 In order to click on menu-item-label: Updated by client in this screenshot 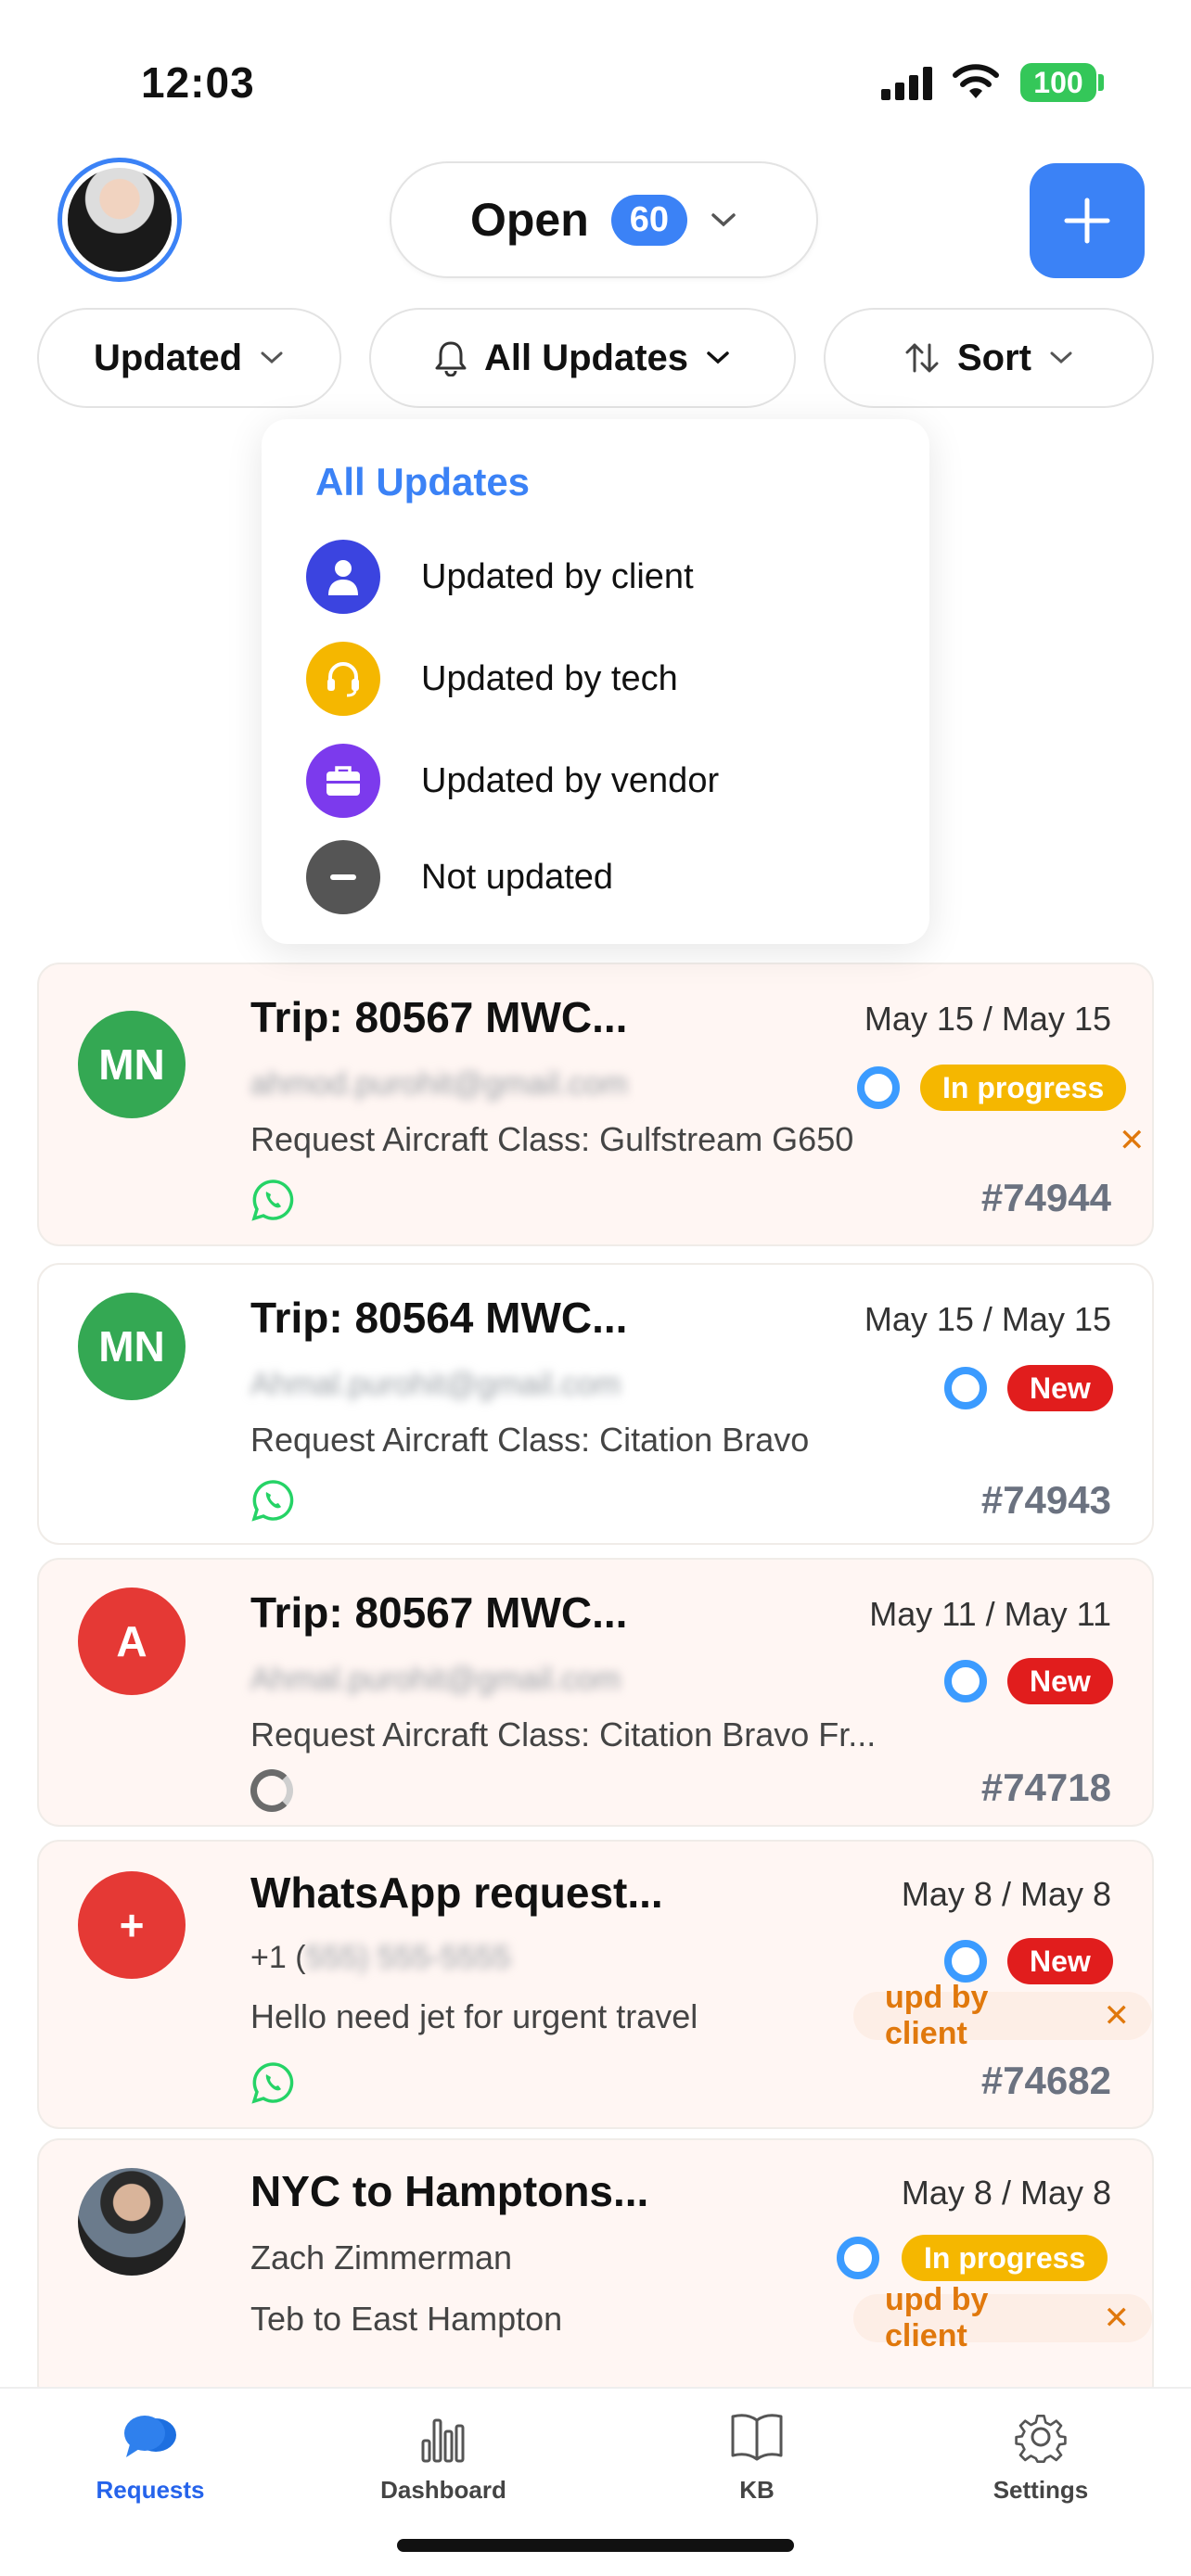, I will do `click(558, 576)`.